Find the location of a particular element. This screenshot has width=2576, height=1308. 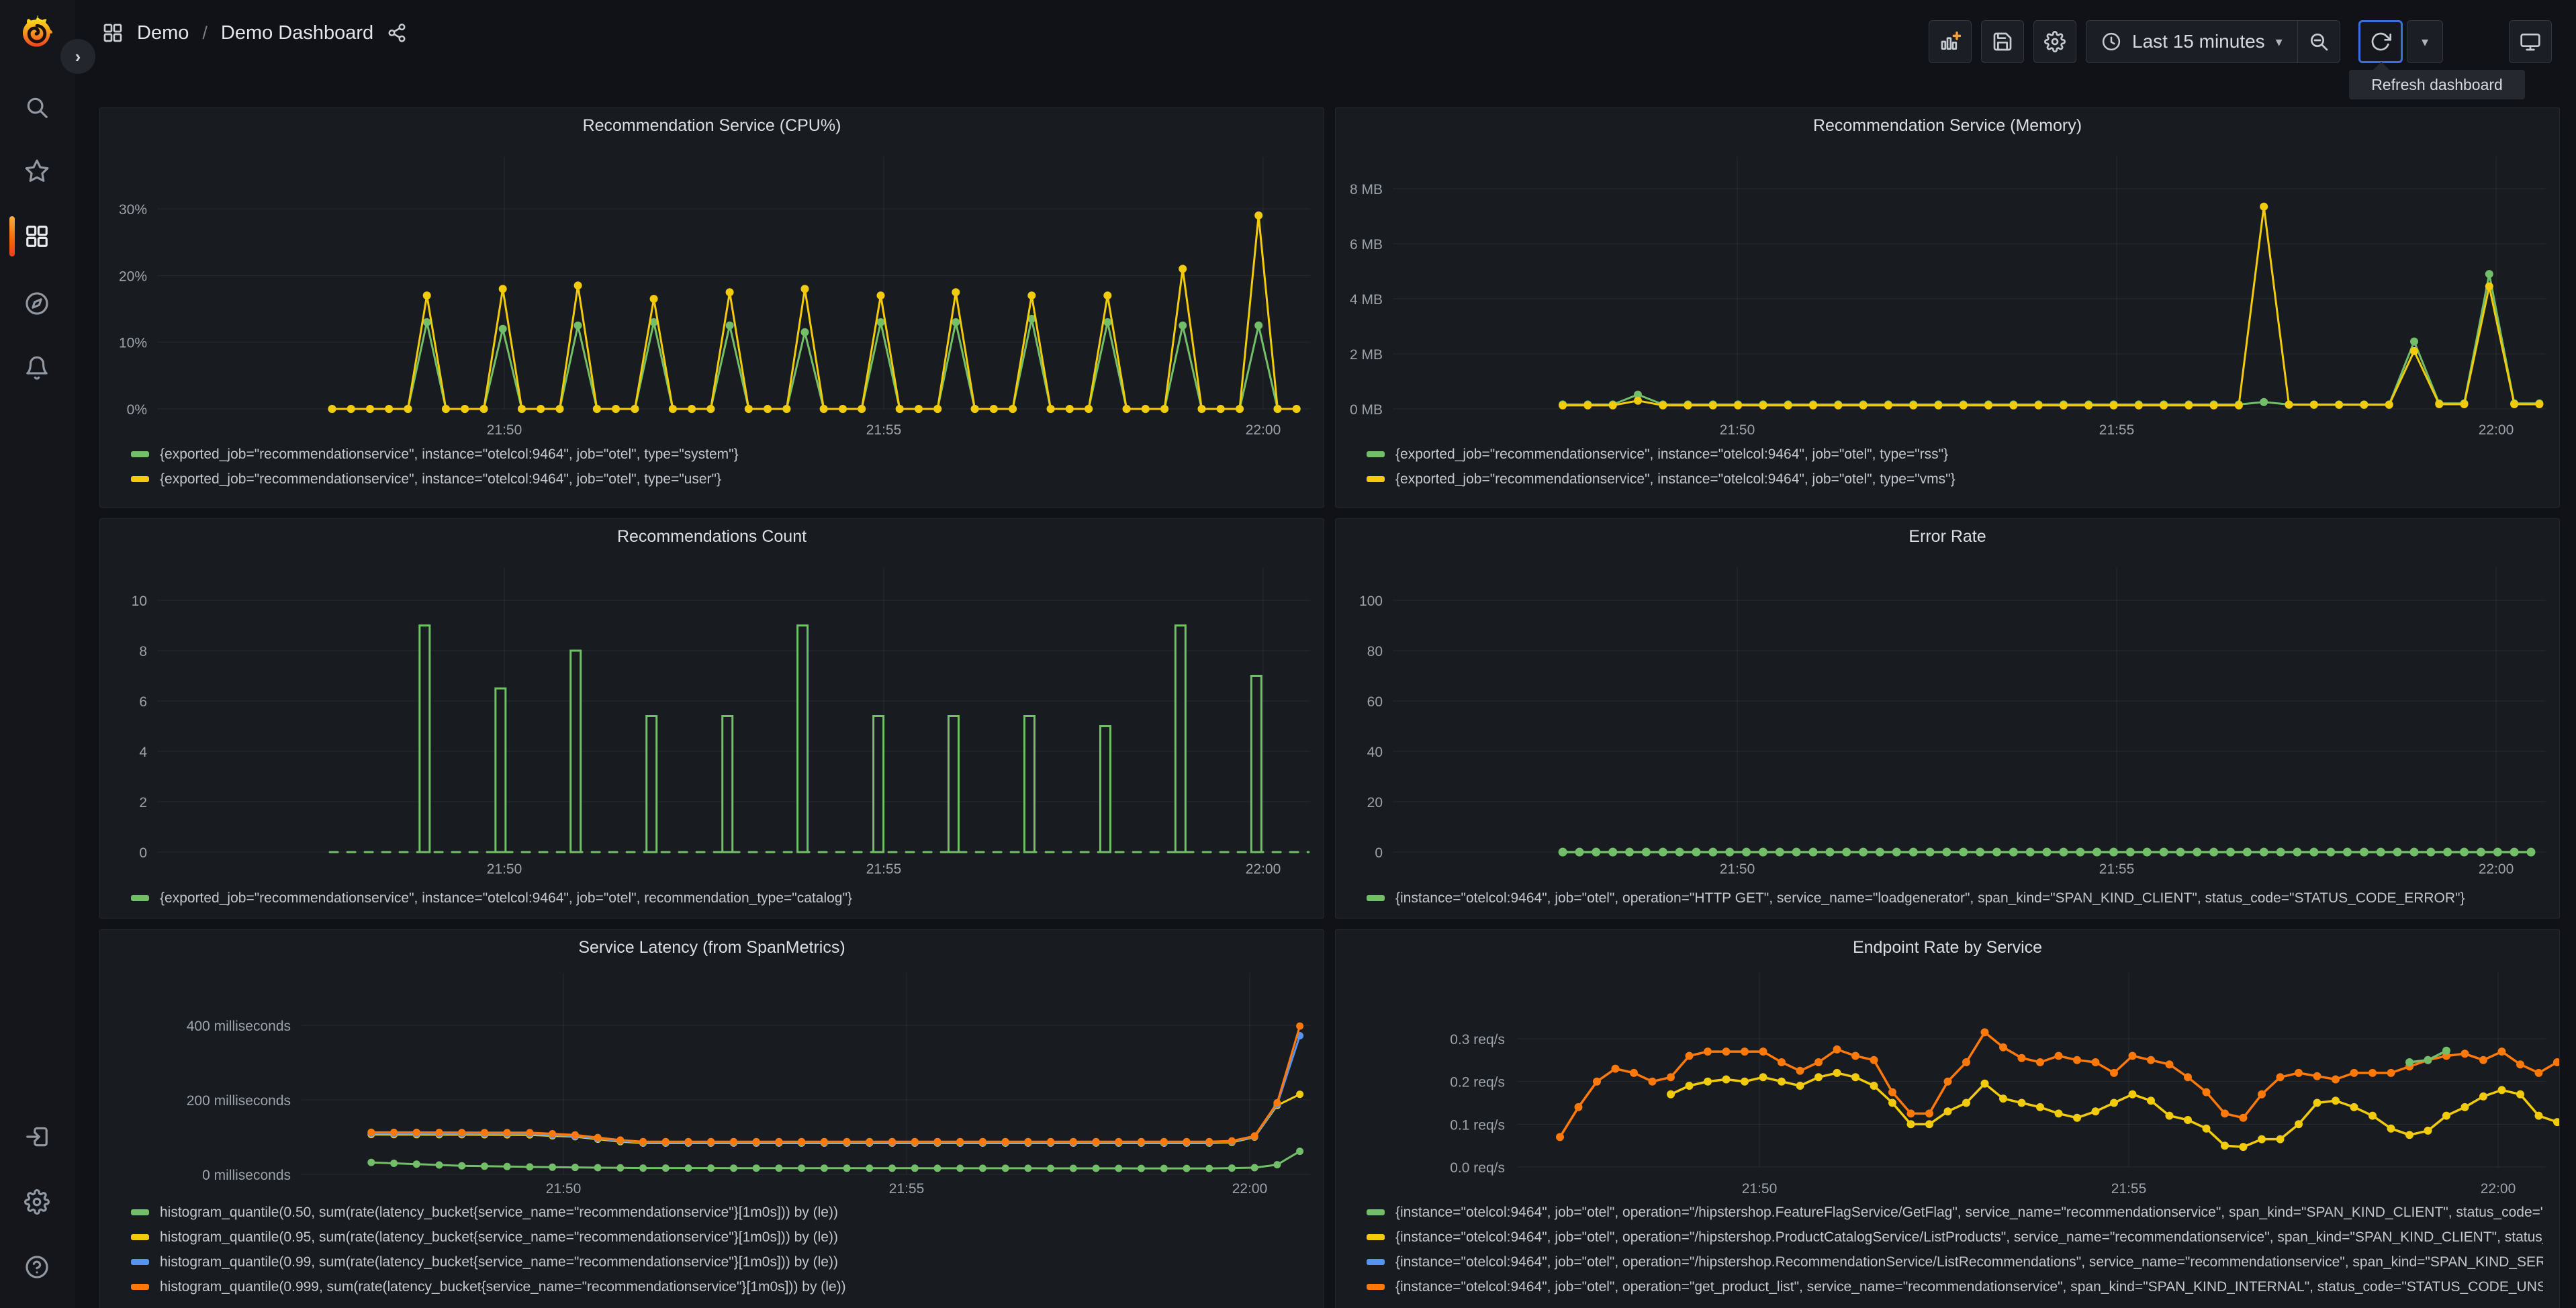

count-chart: 0 2 4 6 8 10 21:50 21:55 22:00 is located at coordinates (712, 718).